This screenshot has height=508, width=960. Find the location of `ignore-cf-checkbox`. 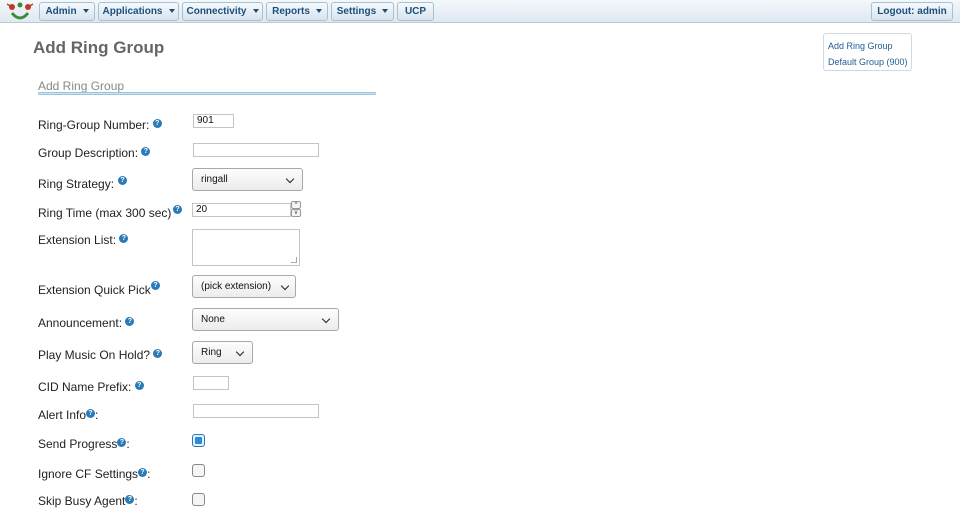

ignore-cf-checkbox is located at coordinates (198, 470).